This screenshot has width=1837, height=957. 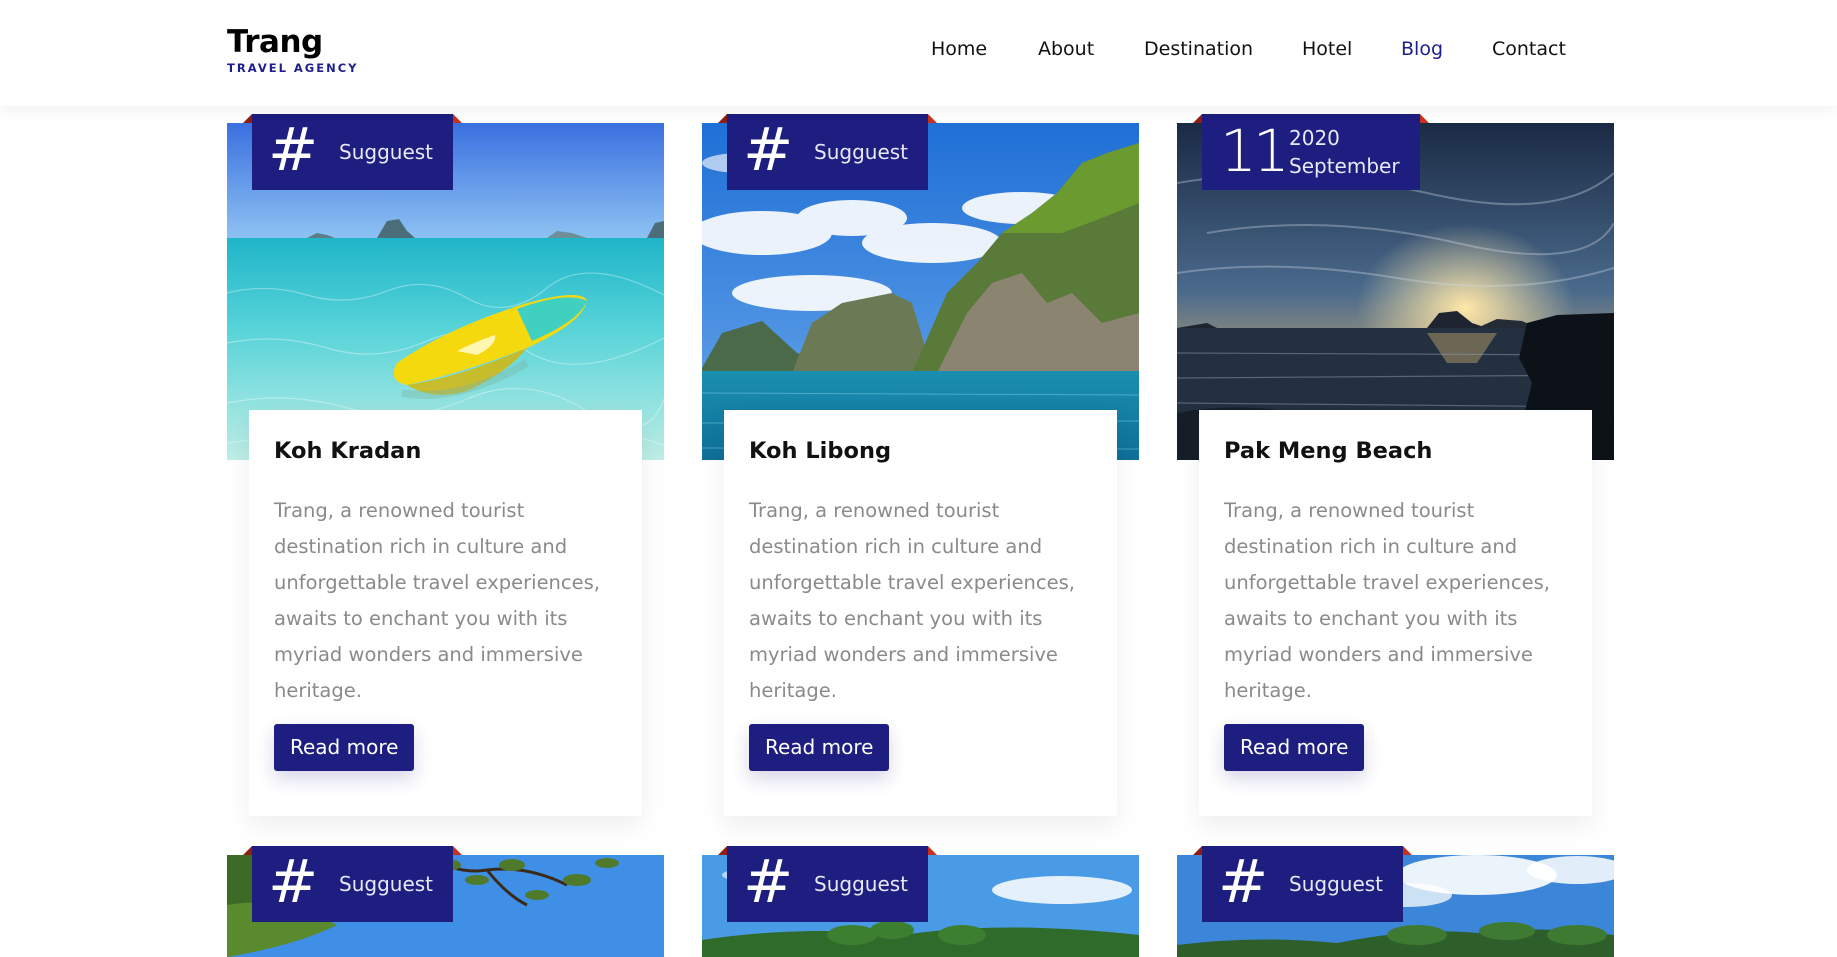 I want to click on card-title: Koh Kradan, so click(x=347, y=451).